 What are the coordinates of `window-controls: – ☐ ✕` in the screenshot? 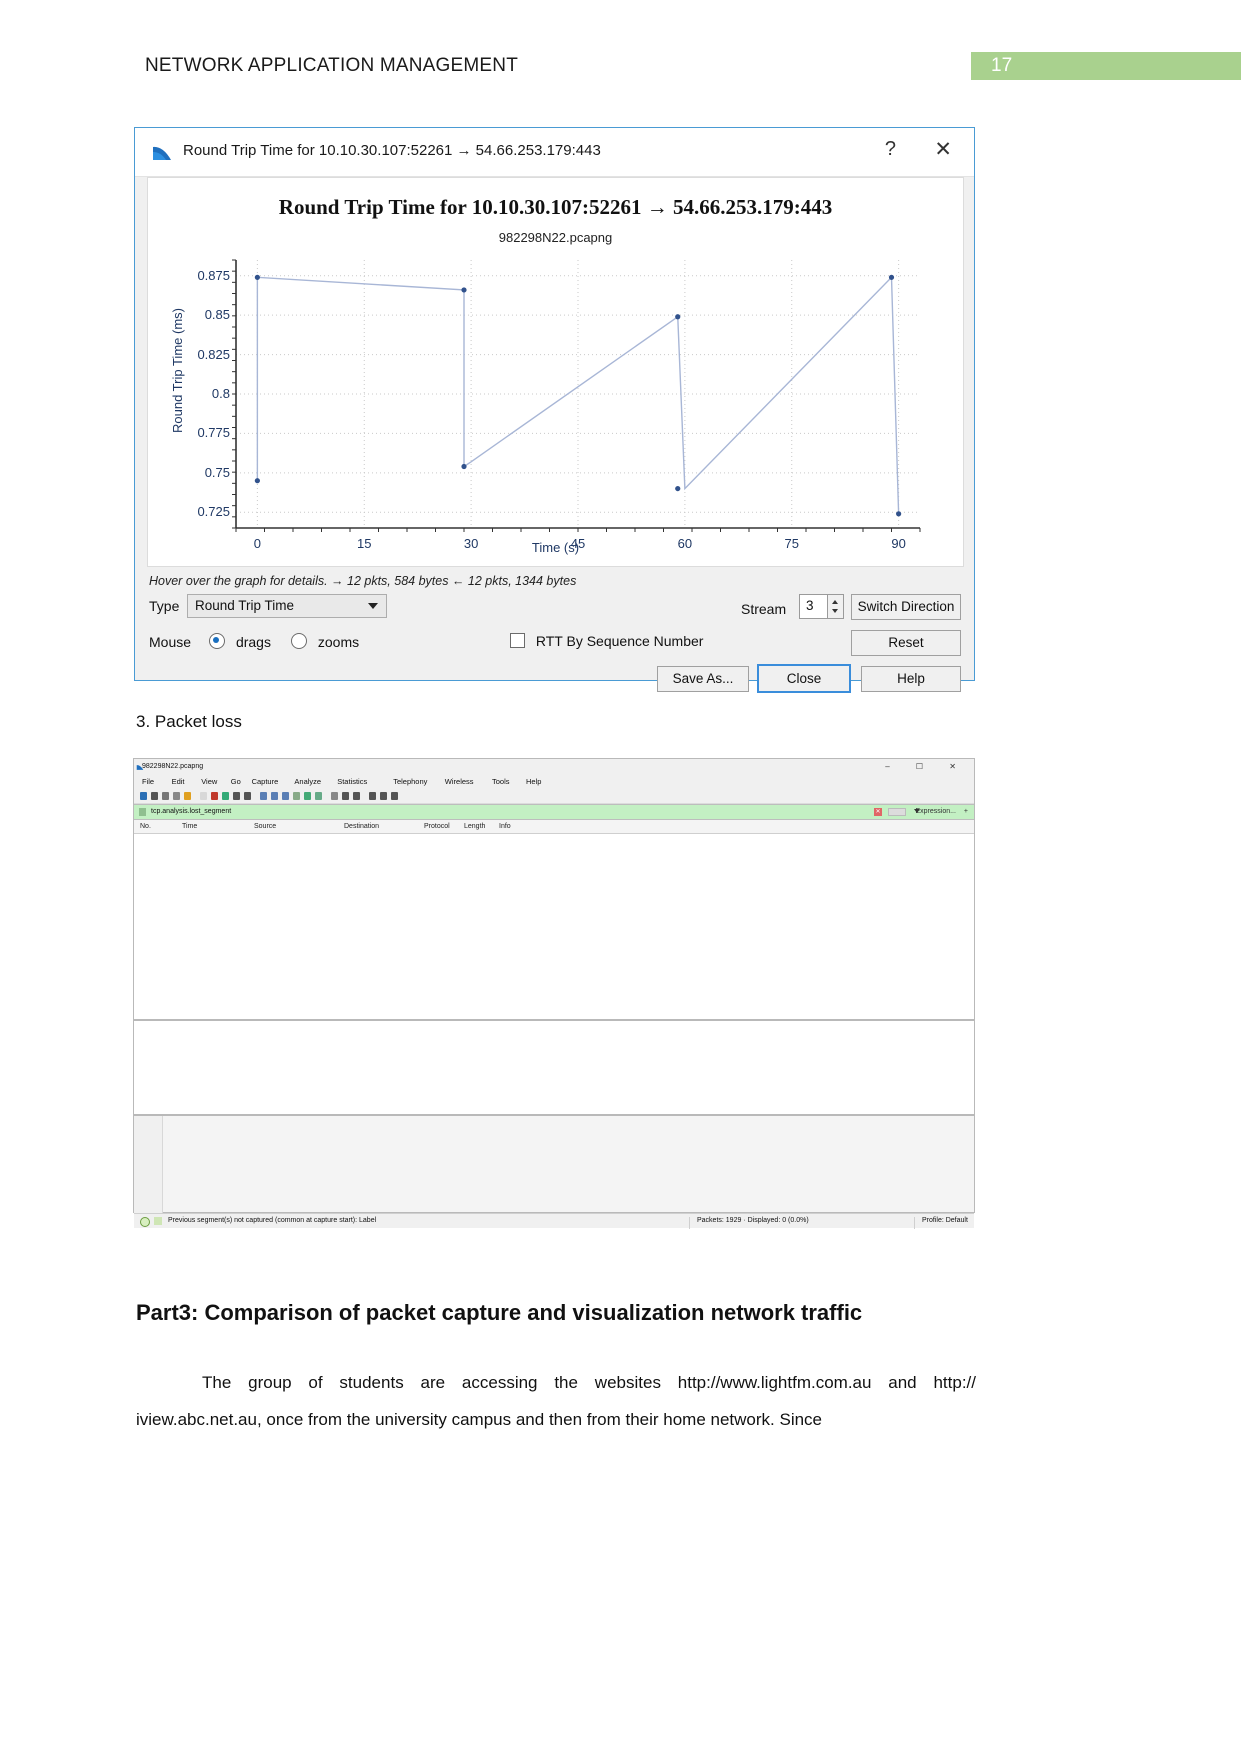 It's located at (926, 766).